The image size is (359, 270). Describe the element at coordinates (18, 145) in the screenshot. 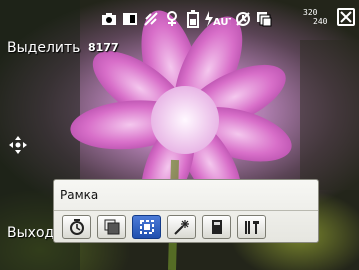

I see `navigation-pad-icon` at that location.